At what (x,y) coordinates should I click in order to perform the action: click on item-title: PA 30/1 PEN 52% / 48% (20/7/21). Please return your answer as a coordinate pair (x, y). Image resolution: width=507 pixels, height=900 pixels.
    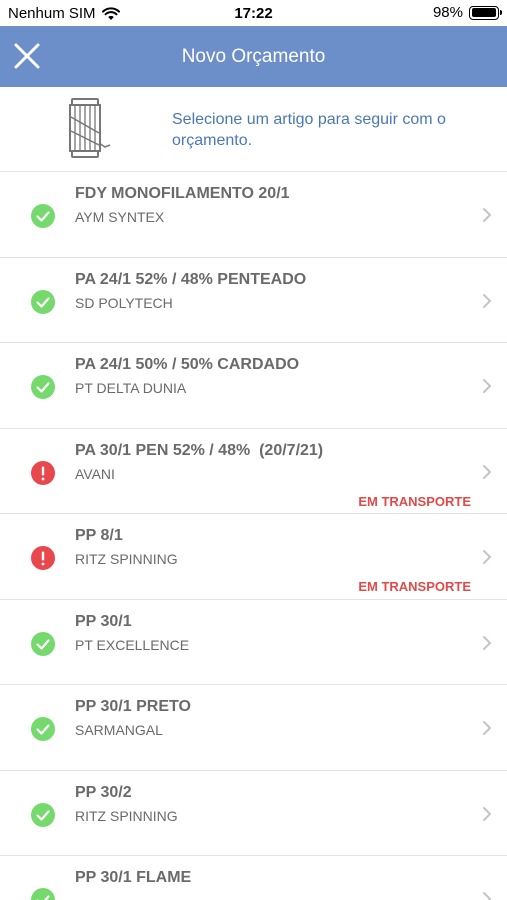
    Looking at the image, I should click on (199, 450).